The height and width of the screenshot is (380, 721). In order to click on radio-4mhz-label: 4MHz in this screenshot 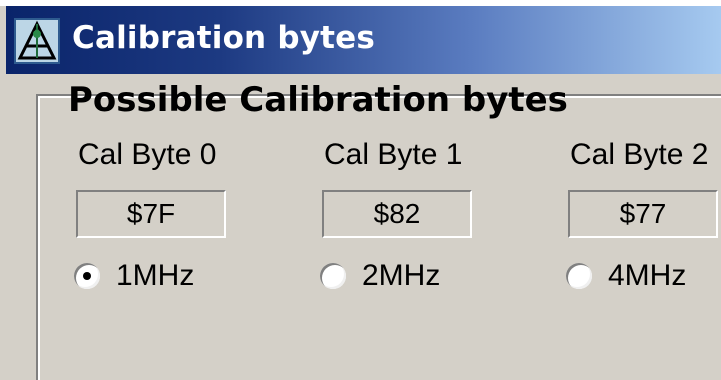, I will do `click(647, 275)`.